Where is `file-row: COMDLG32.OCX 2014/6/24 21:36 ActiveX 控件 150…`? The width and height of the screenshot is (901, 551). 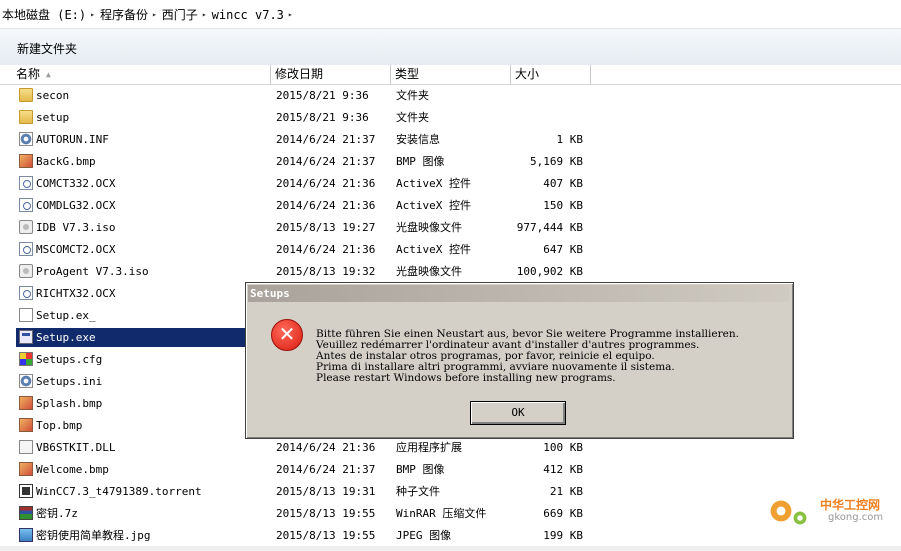
file-row: COMDLG32.OCX 2014/6/24 21:36 ActiveX 控件 150… is located at coordinates (312, 205).